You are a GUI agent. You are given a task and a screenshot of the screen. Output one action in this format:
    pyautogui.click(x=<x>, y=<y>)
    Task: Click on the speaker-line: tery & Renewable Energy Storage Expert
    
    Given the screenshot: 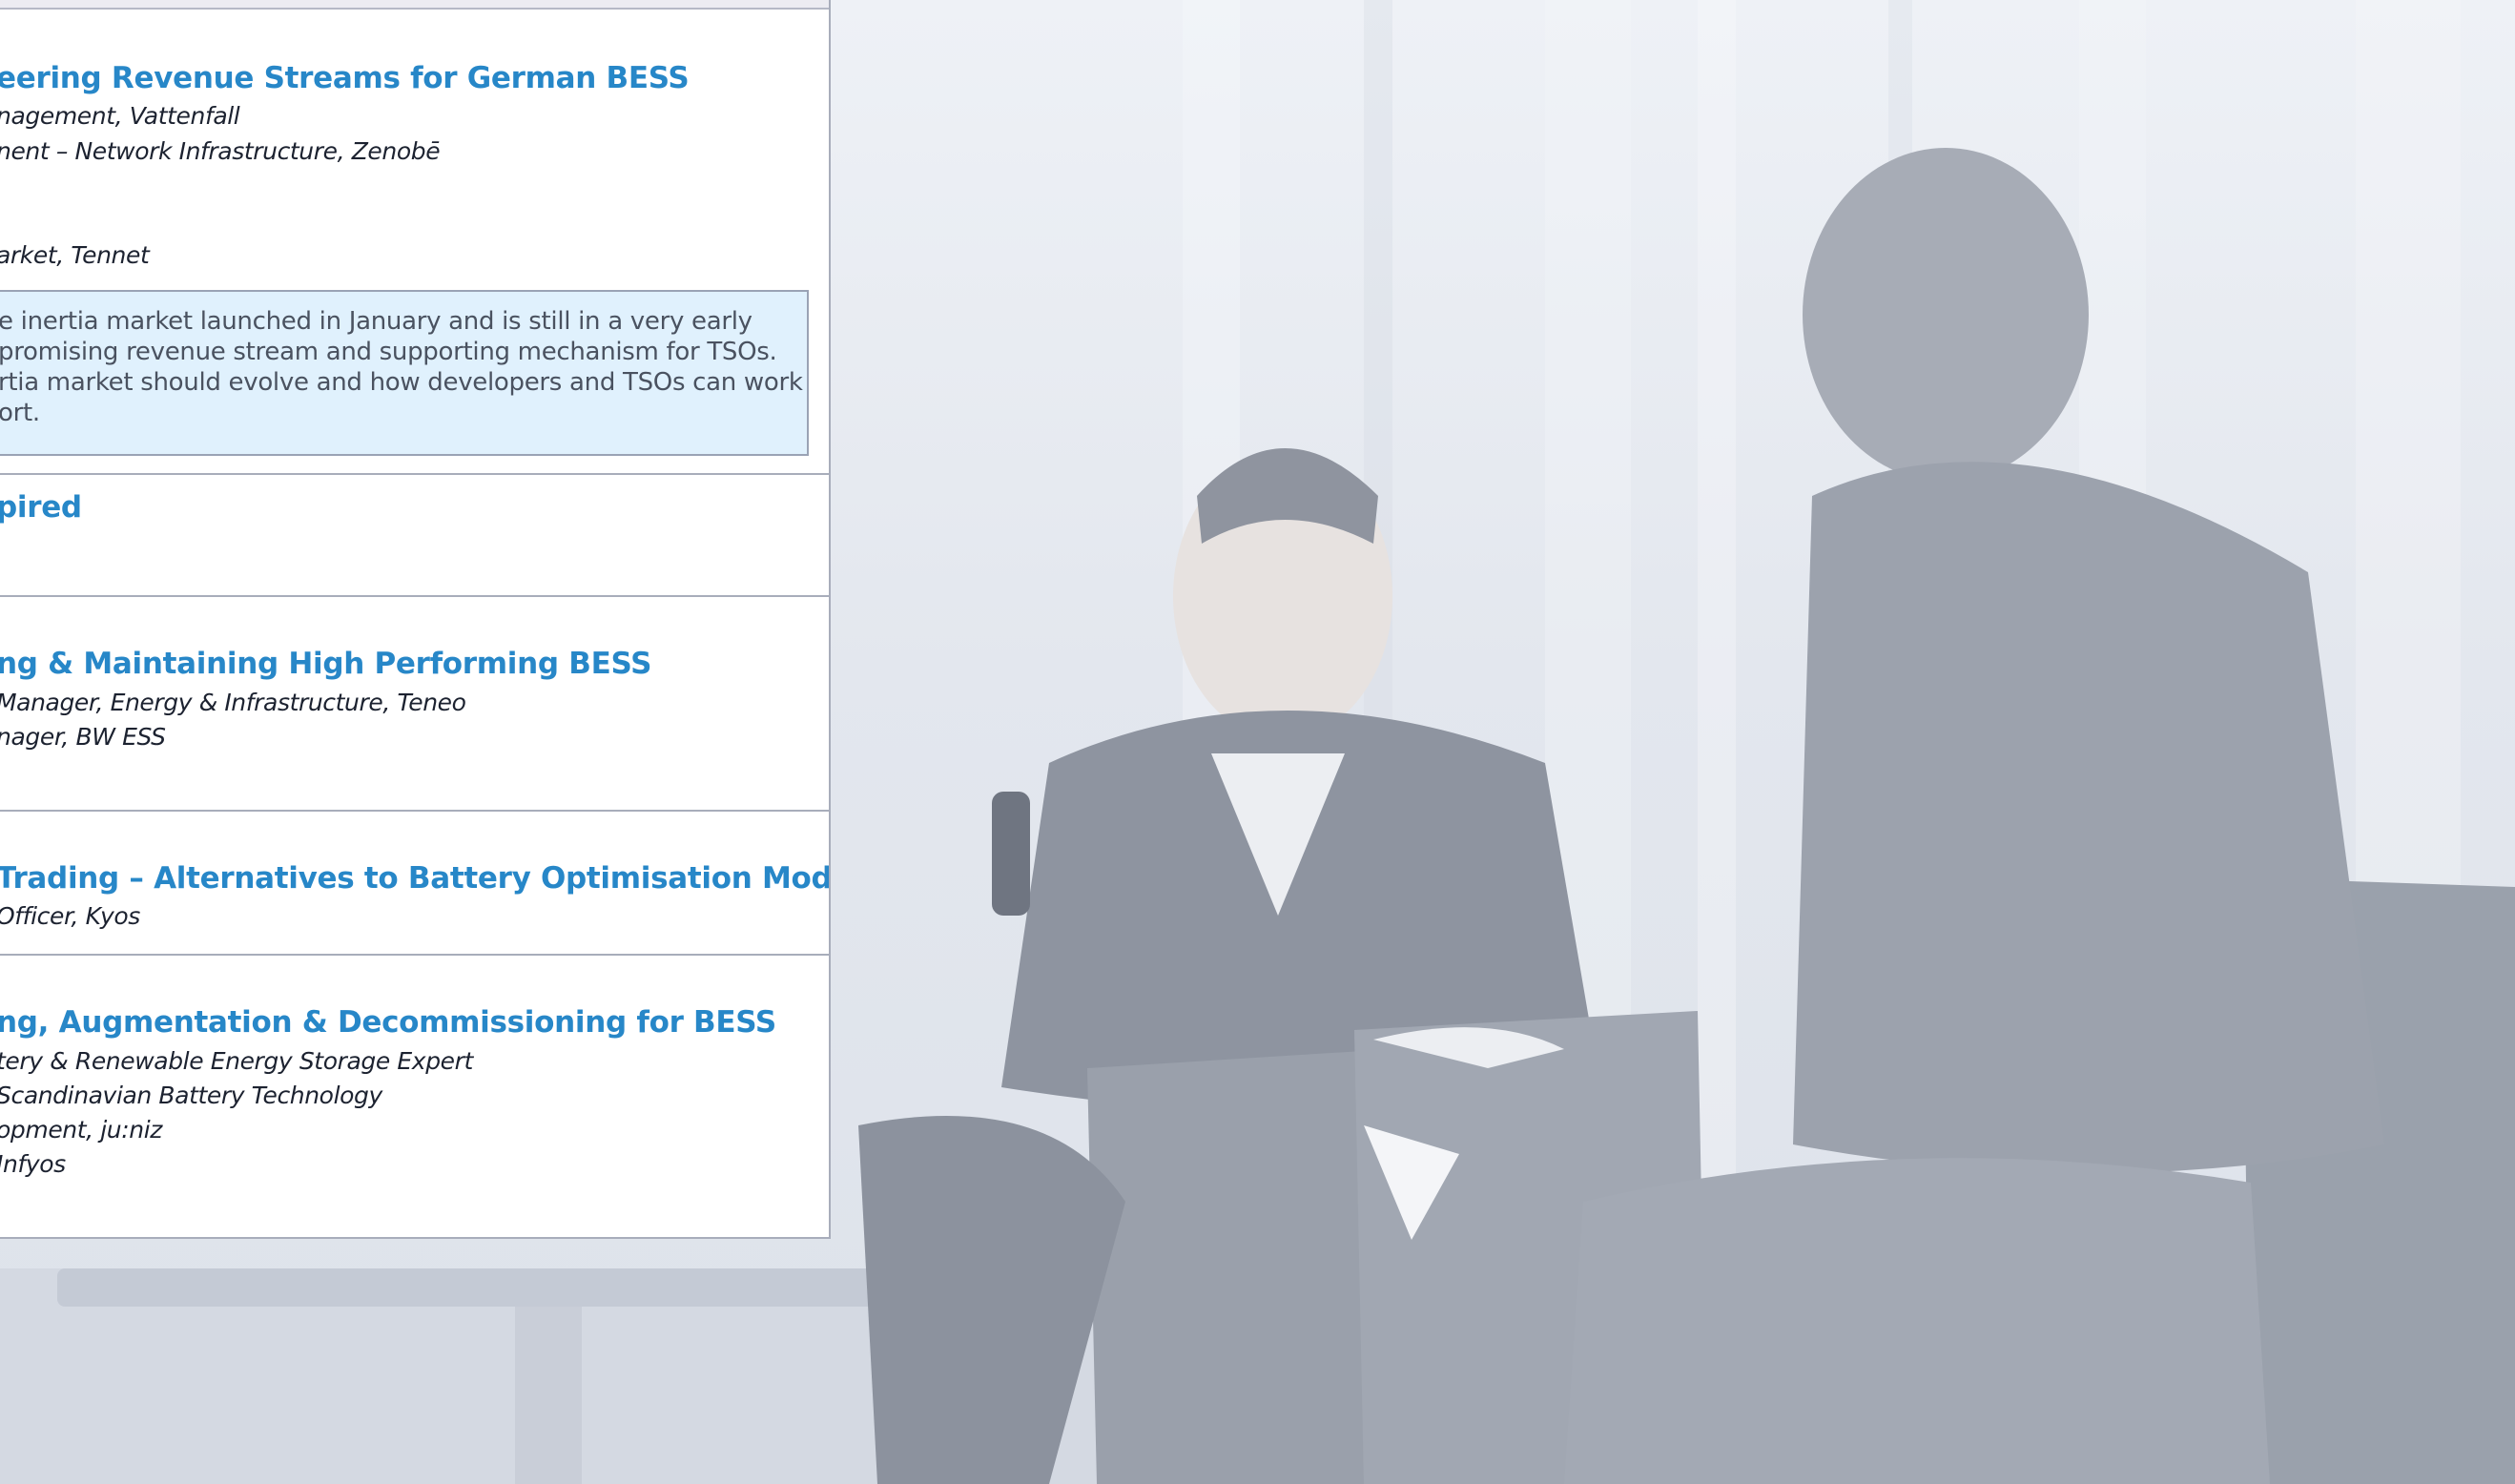 What is the action you would take?
    pyautogui.click(x=236, y=1061)
    